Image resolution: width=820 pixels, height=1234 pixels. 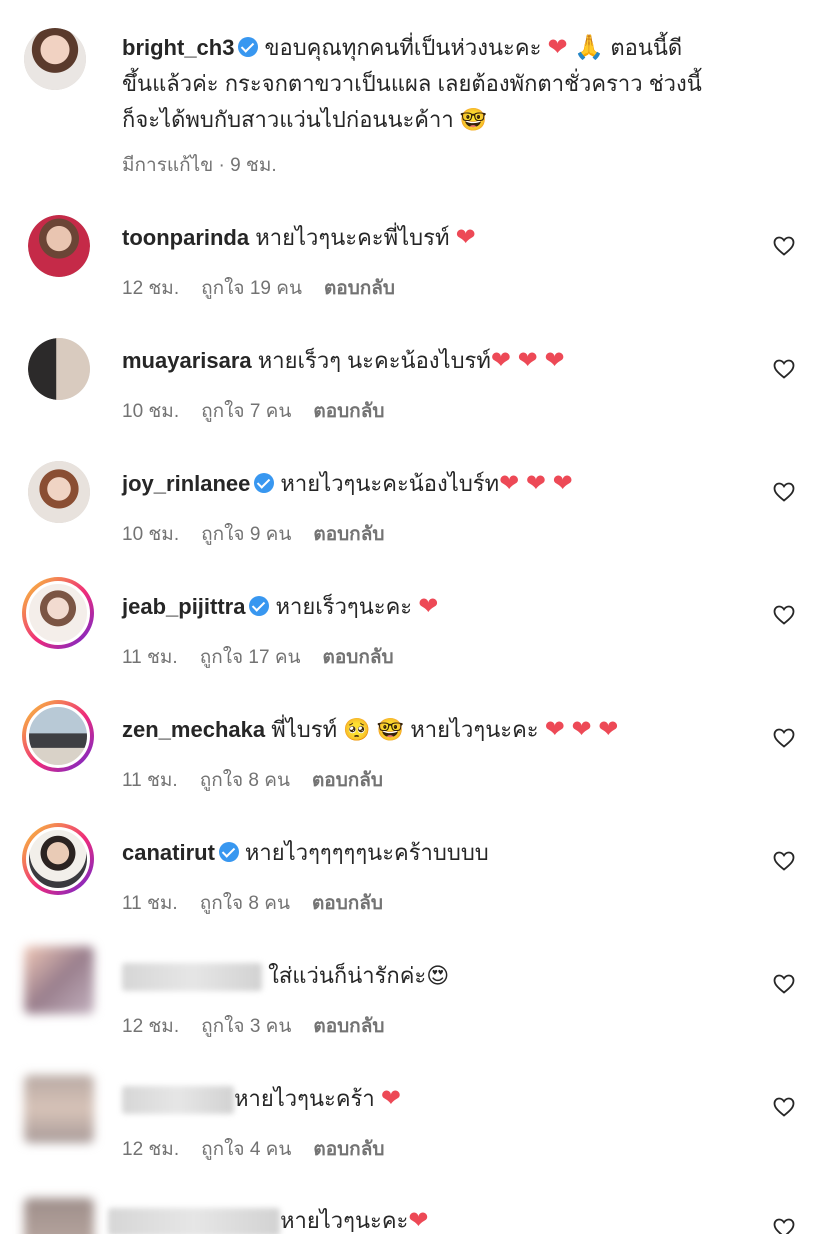 What do you see at coordinates (576, 47) in the screenshot?
I see `heart-emoji: ❤ 🙏` at bounding box center [576, 47].